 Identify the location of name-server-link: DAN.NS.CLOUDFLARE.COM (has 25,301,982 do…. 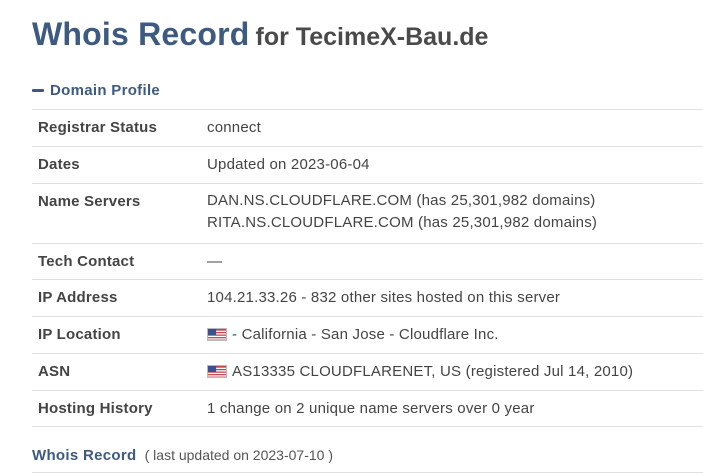
(455, 201).